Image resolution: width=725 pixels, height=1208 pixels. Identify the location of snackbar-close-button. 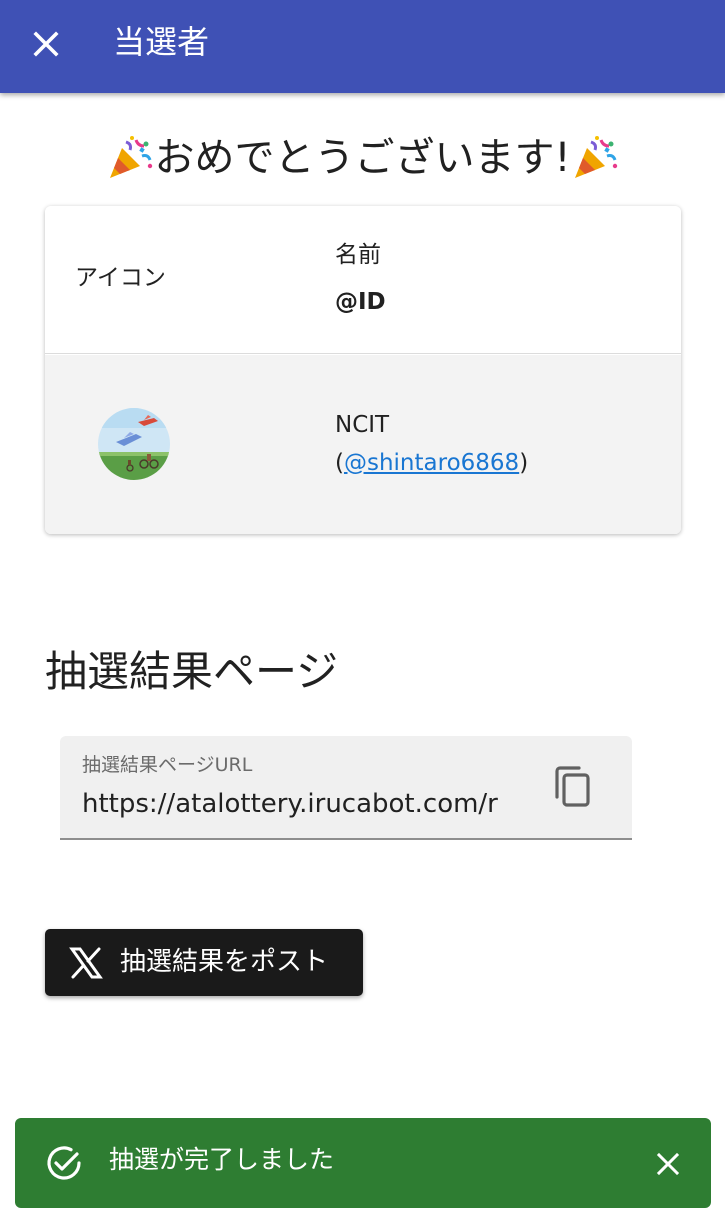
(668, 1164).